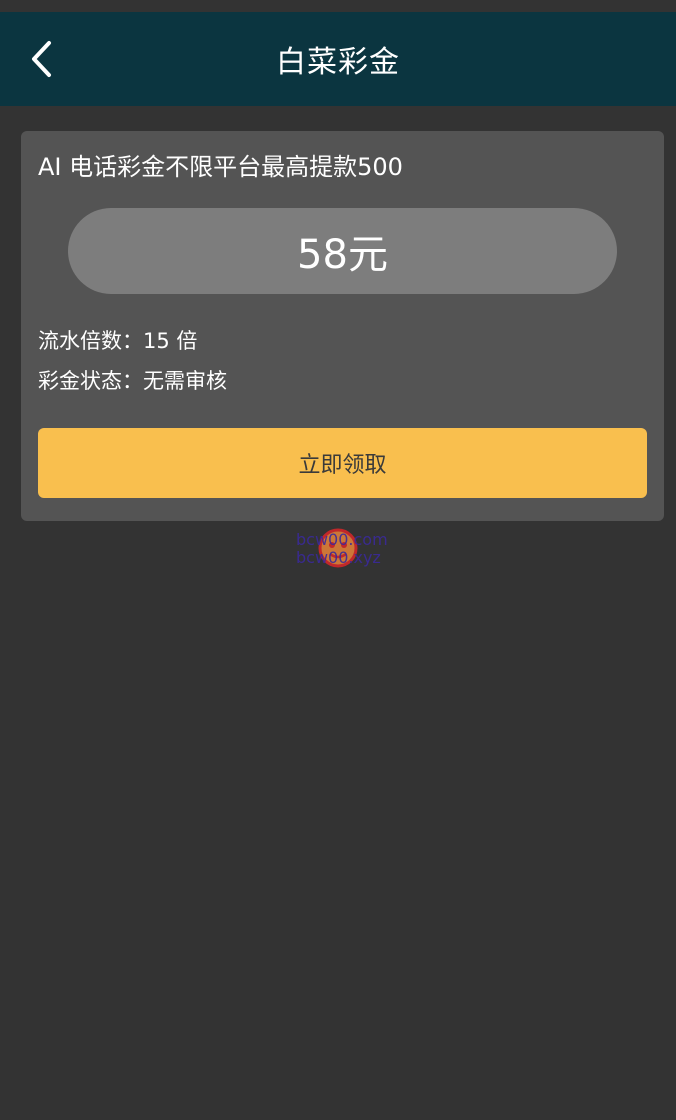 The image size is (676, 1120). Describe the element at coordinates (90, 381) in the screenshot. I see `status-label: 彩金状态：` at that location.